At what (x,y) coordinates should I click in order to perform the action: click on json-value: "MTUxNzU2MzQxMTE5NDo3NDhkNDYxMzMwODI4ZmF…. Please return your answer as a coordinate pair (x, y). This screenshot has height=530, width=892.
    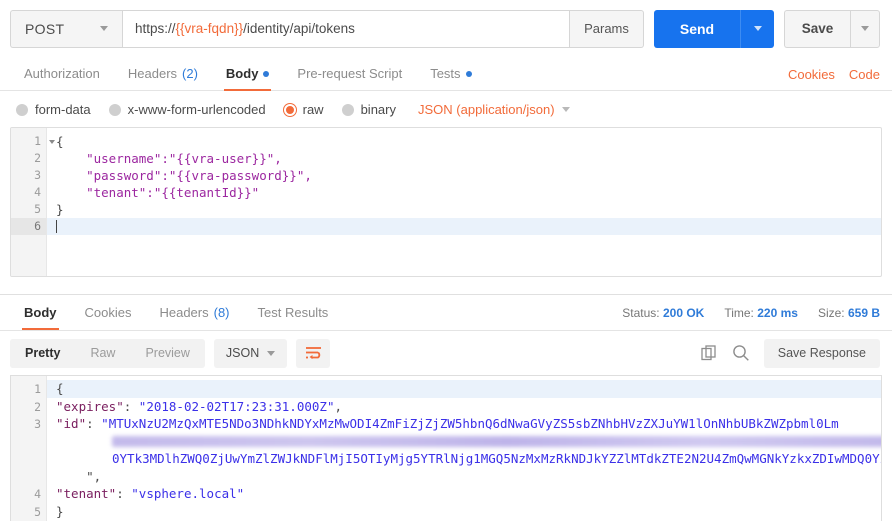
    Looking at the image, I should click on (470, 423).